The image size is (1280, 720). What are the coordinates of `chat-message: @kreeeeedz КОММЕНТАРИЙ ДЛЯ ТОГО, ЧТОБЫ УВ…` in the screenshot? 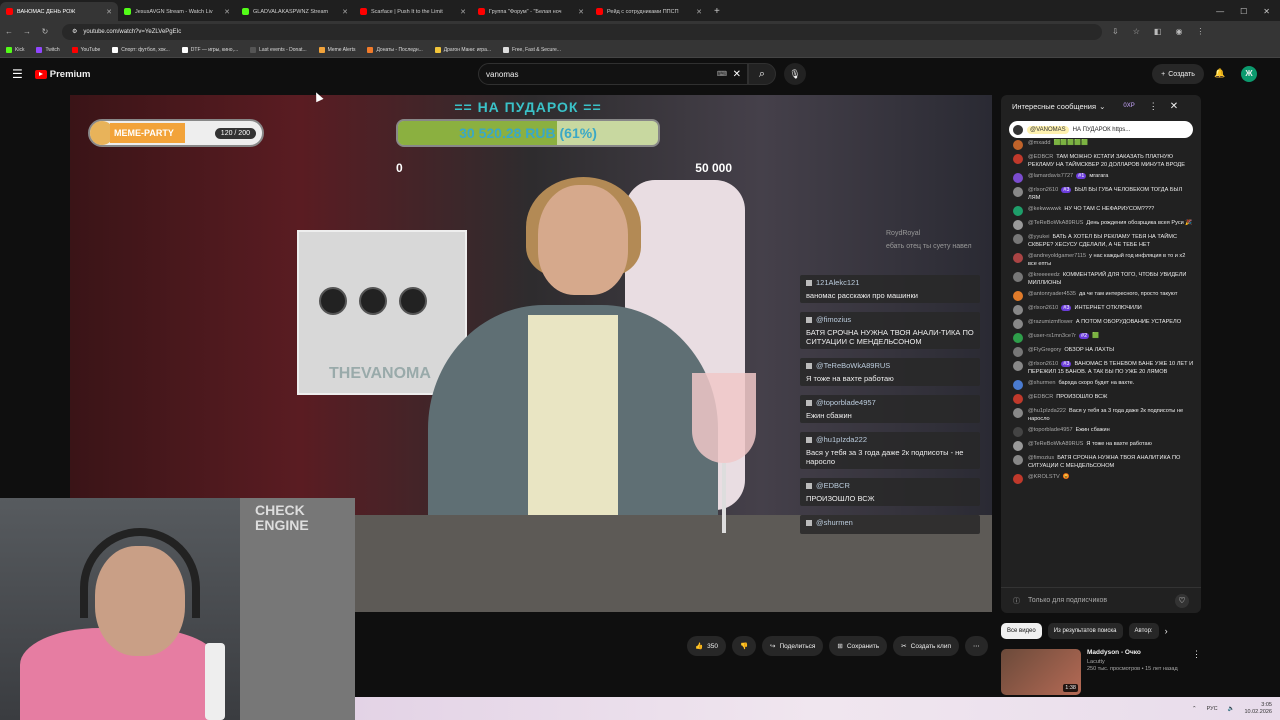 It's located at (1104, 279).